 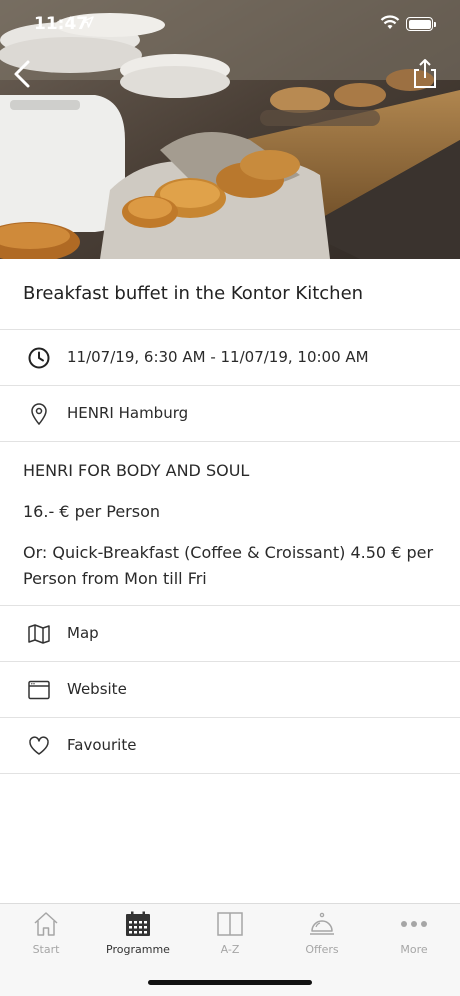 I want to click on description-price: 16.- € per Person, so click(x=91, y=511).